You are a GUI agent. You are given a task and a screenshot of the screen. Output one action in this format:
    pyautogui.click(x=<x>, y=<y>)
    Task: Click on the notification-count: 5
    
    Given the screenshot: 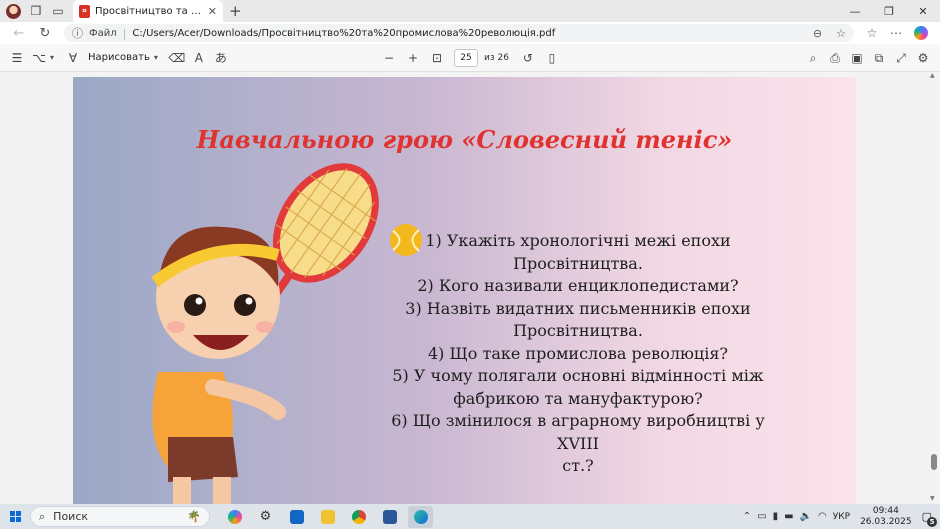 What is the action you would take?
    pyautogui.click(x=932, y=522)
    